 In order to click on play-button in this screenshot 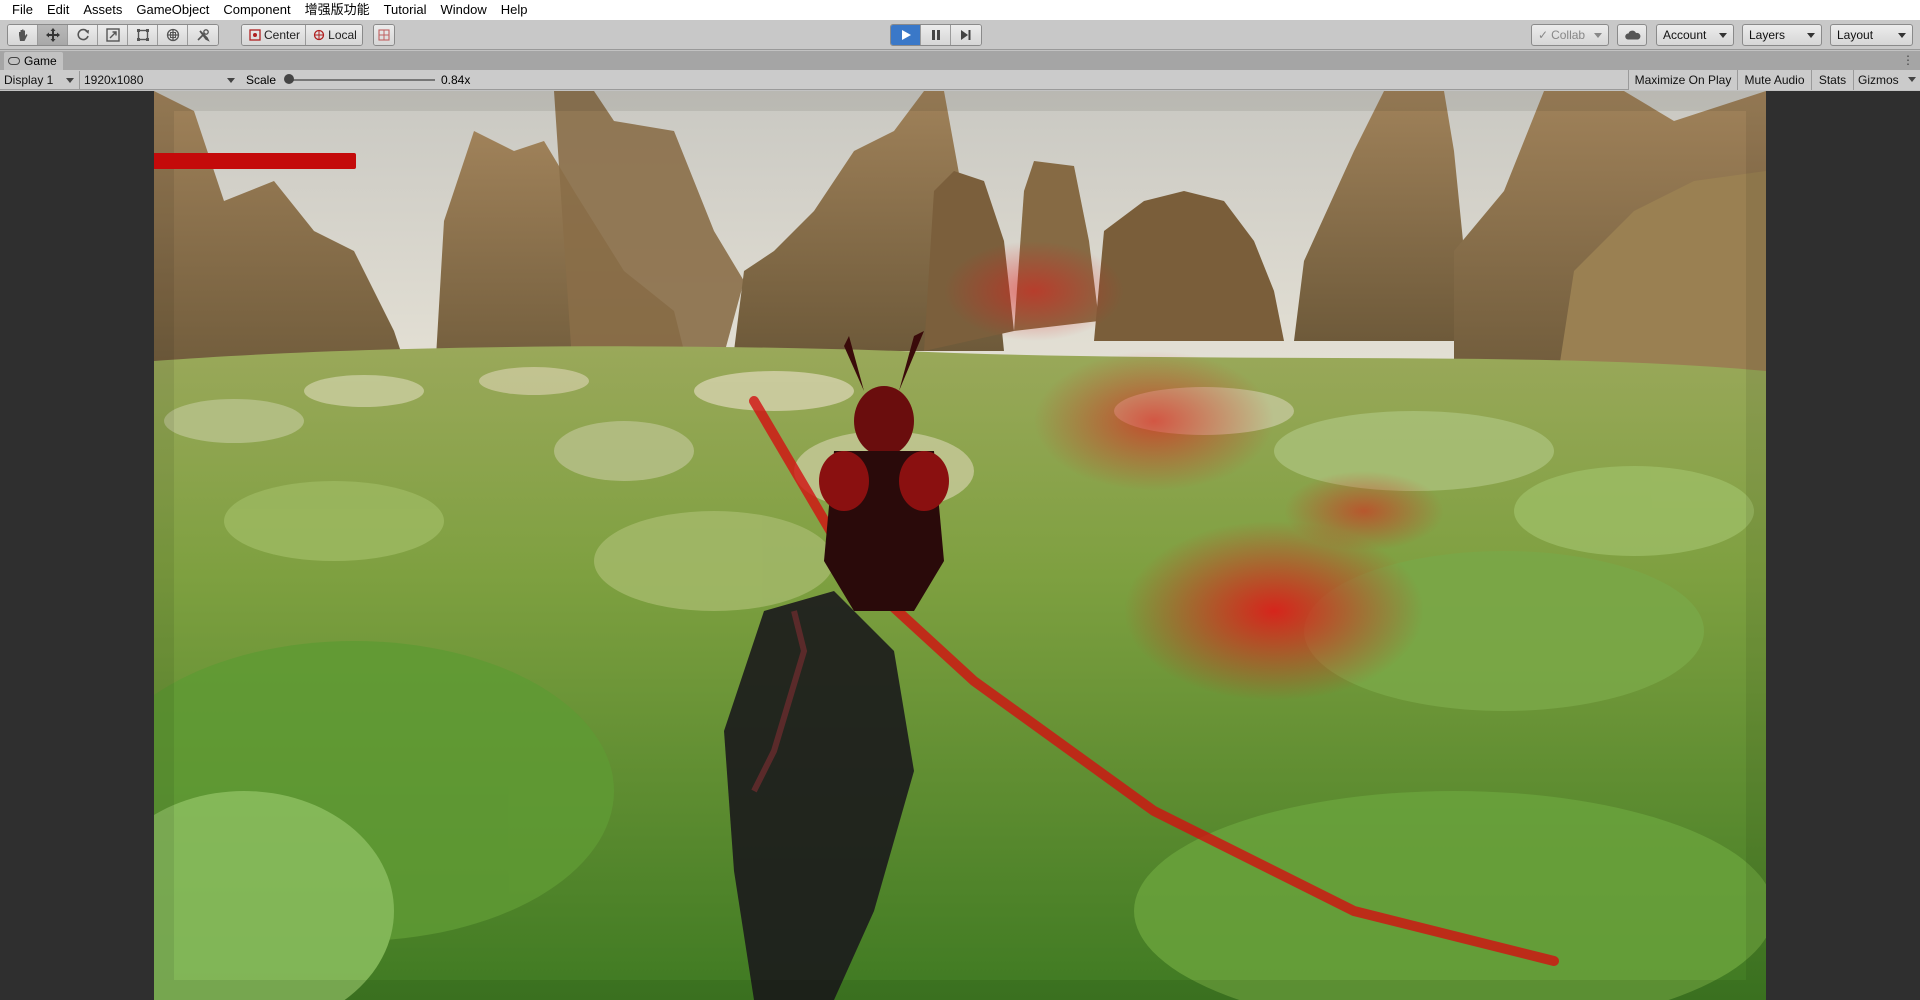, I will do `click(906, 35)`.